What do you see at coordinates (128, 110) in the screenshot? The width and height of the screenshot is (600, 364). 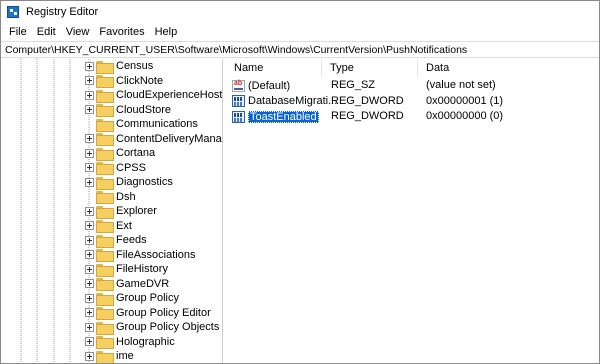 I see `tree-node: CloudStore` at bounding box center [128, 110].